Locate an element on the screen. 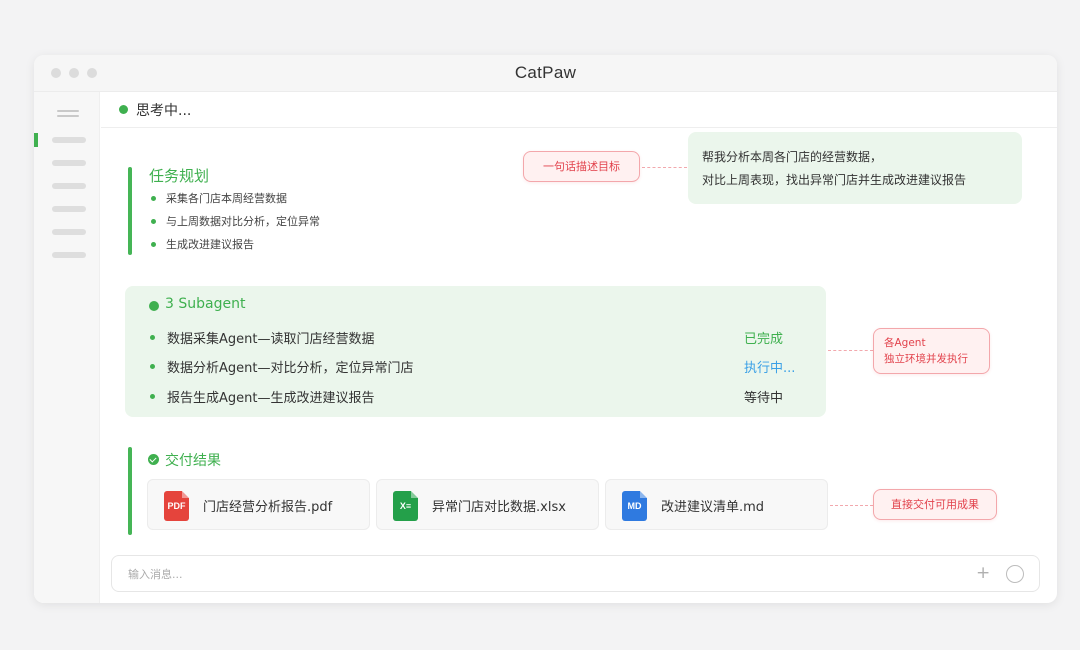  ship-annotation-tag: 直接交付可用成果 is located at coordinates (935, 504).